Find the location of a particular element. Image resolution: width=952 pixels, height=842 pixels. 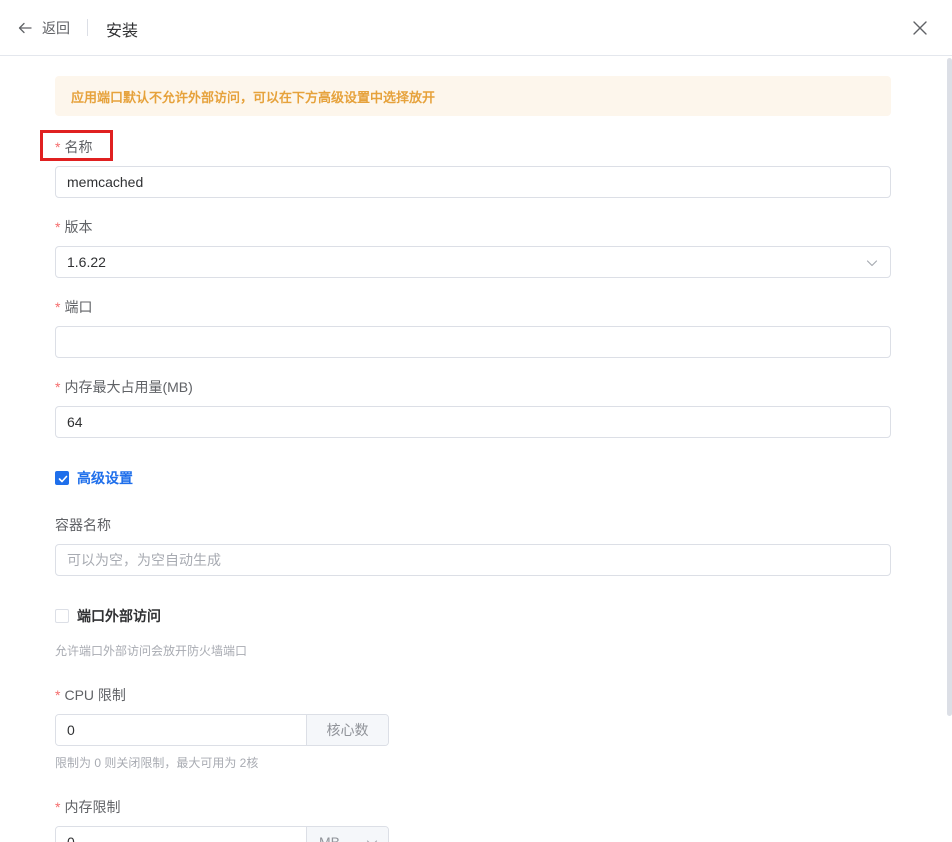

memory-limit-group: MB is located at coordinates (222, 834).